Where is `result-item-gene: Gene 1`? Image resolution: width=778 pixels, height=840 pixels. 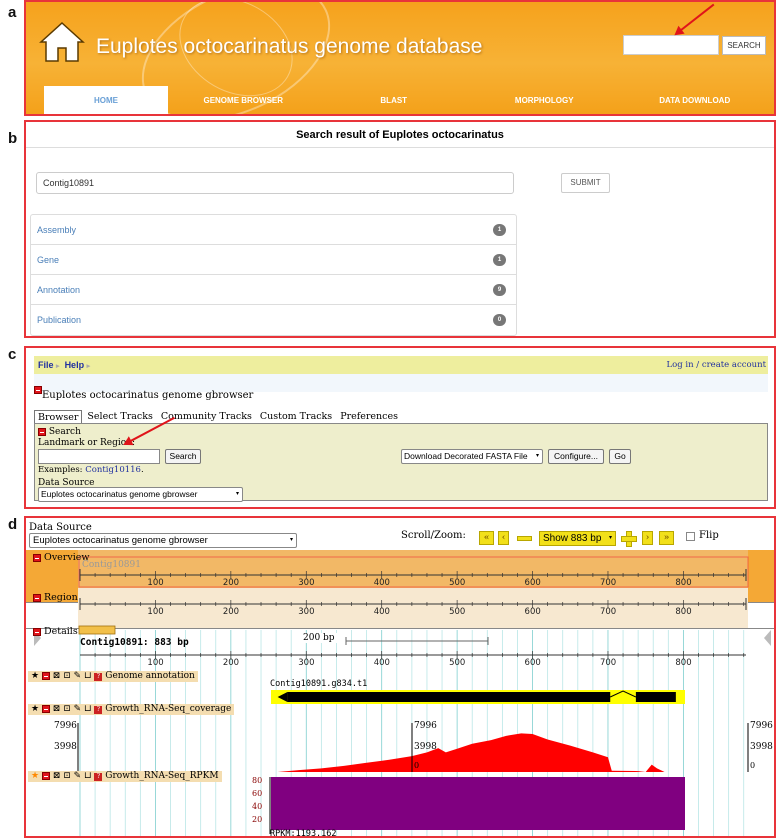 result-item-gene: Gene 1 is located at coordinates (273, 260).